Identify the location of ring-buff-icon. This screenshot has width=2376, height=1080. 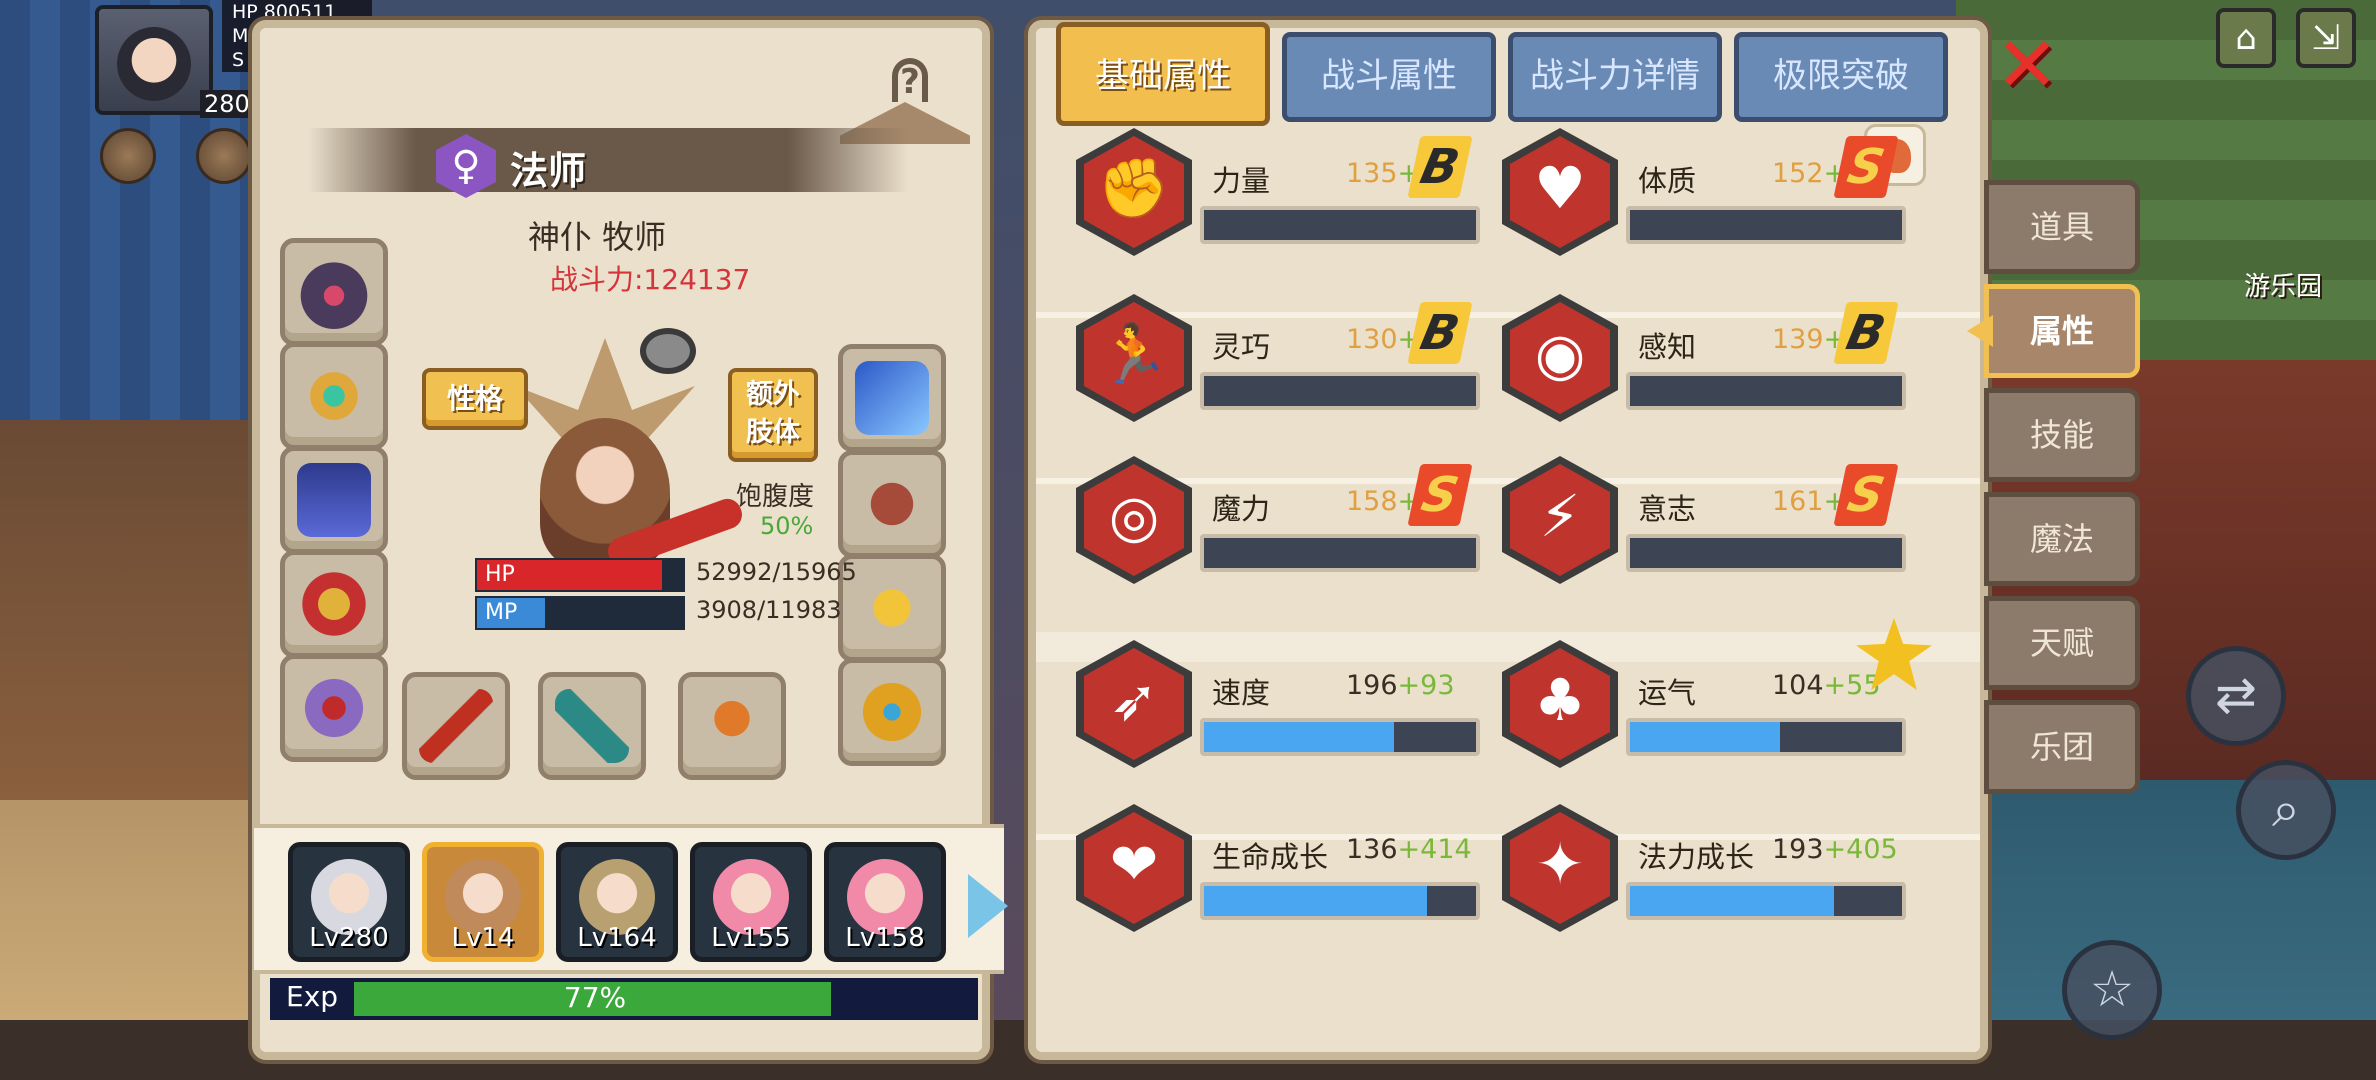
(668, 351).